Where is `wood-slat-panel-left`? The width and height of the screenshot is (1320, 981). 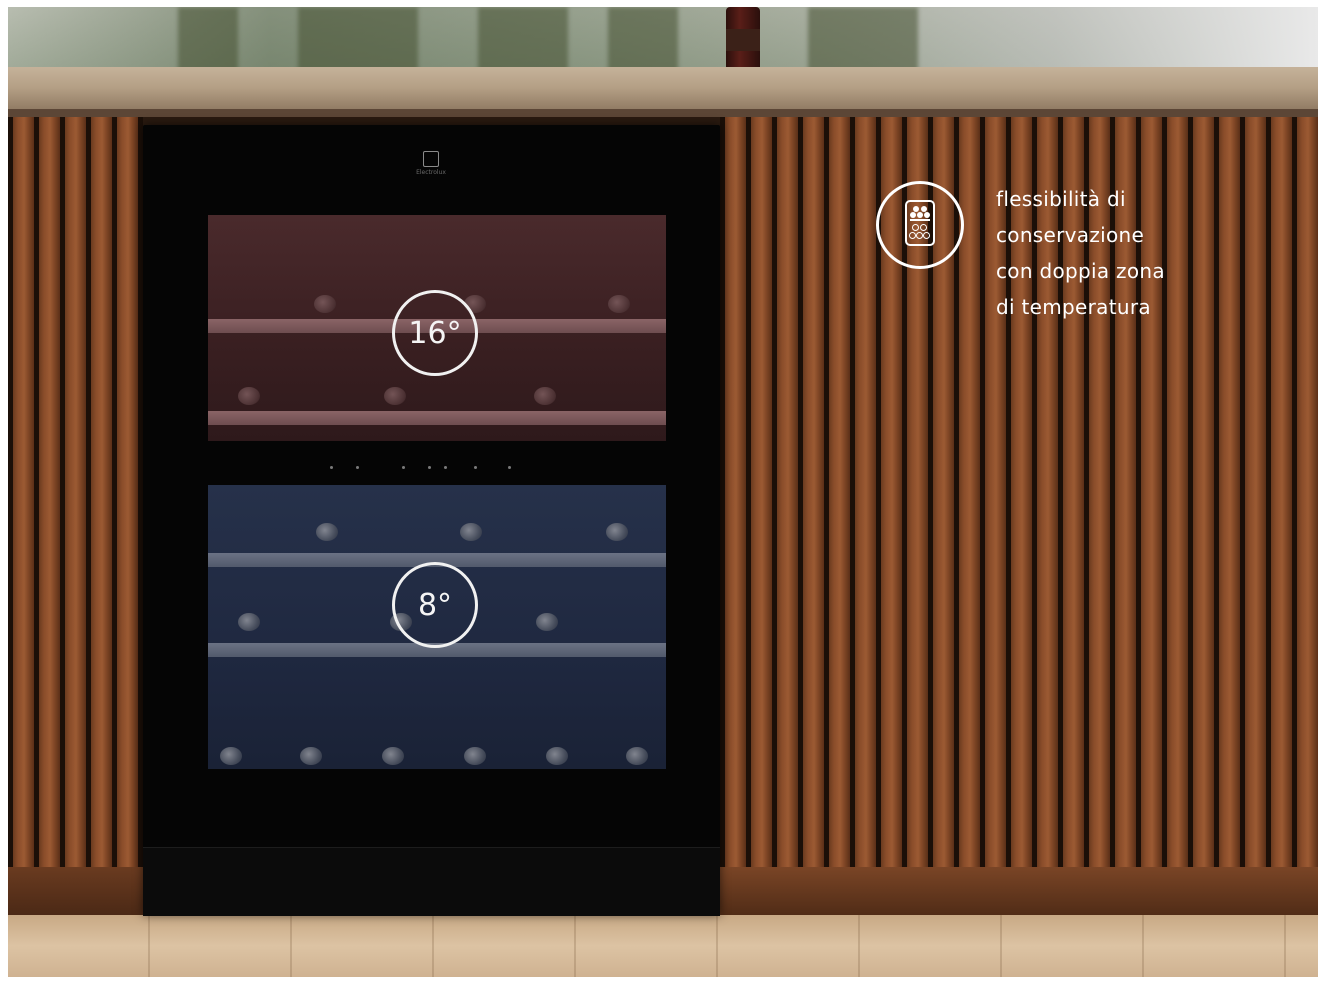
wood-slat-panel-left is located at coordinates (75, 497).